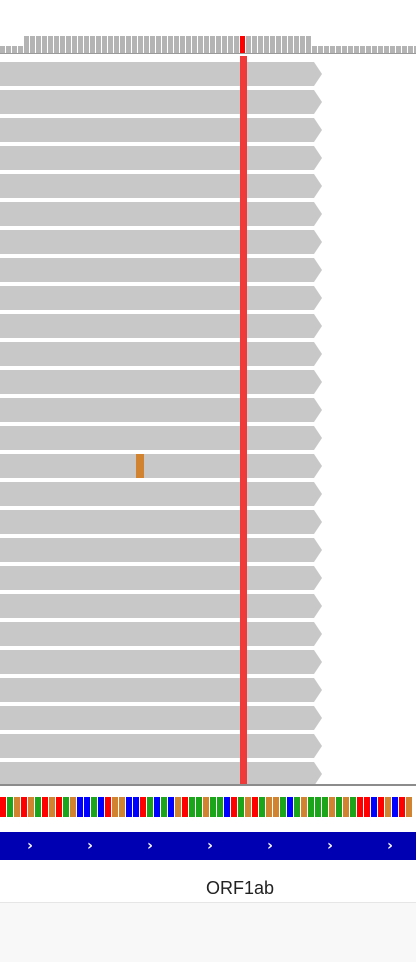 The image size is (416, 962). What do you see at coordinates (140, 466) in the screenshot?
I see `read-mismatch-base-G` at bounding box center [140, 466].